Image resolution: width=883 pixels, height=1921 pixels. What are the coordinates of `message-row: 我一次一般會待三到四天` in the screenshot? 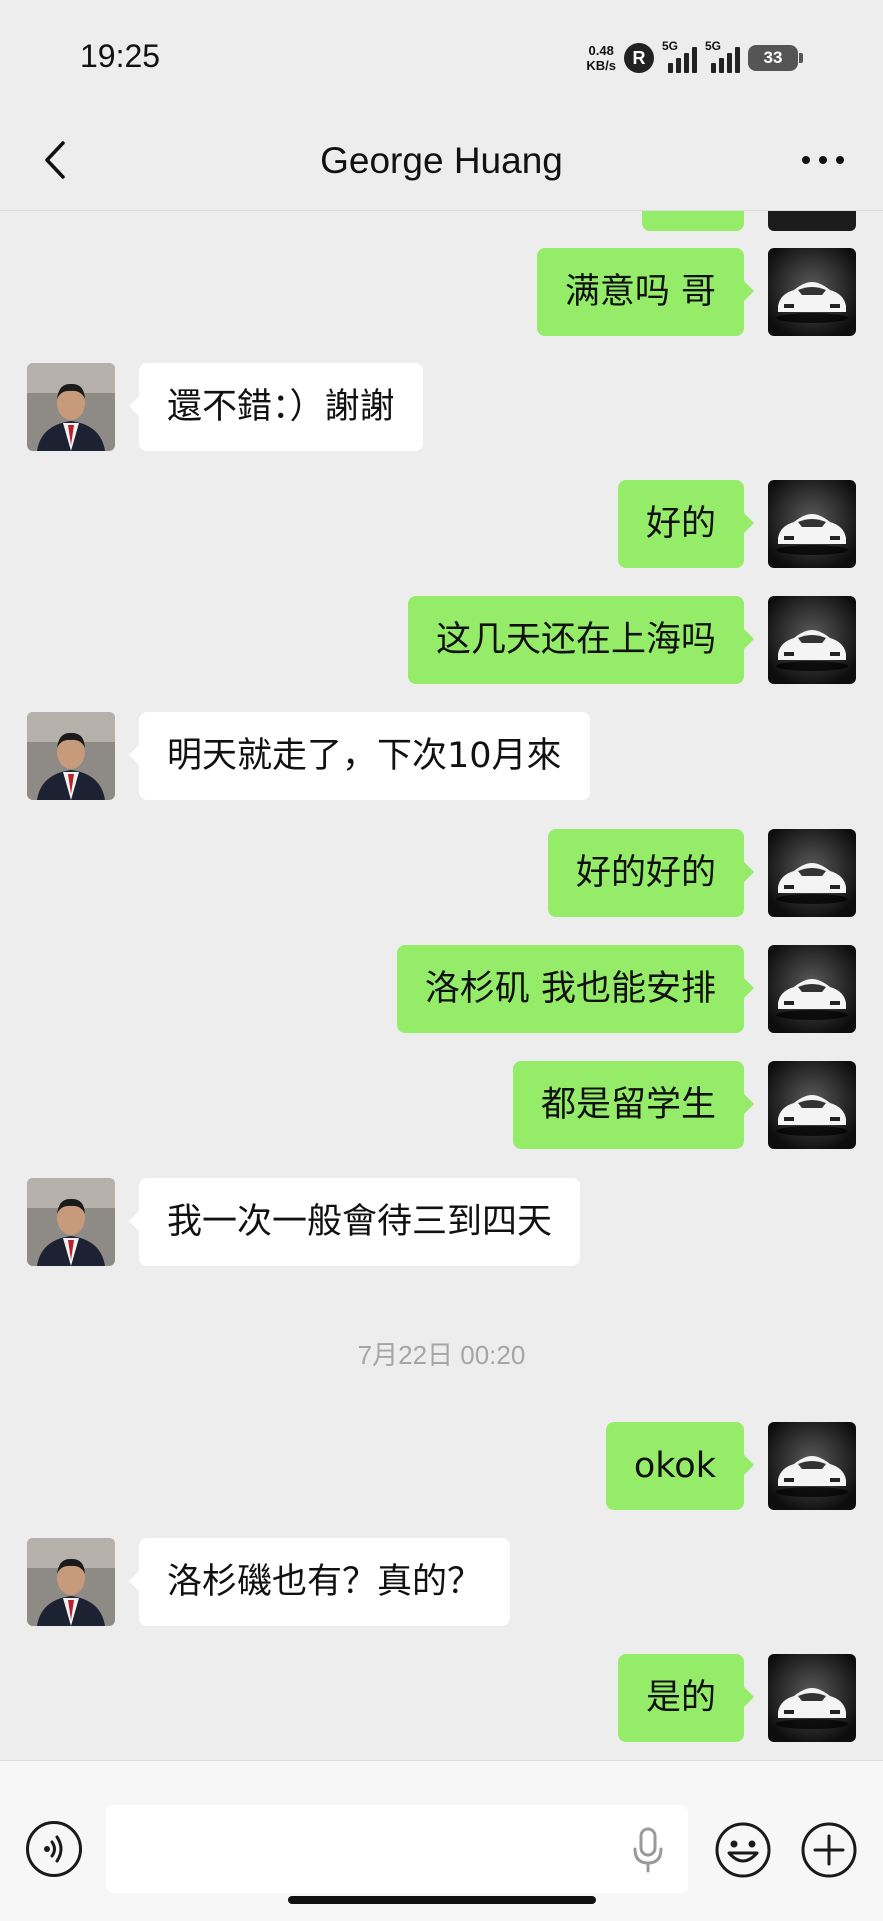 It's located at (441, 1223).